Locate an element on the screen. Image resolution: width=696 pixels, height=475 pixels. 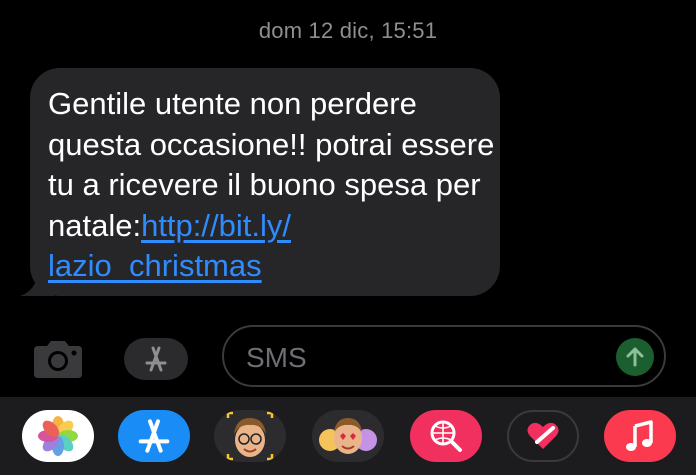
digital-touch-icon is located at coordinates (543, 435).